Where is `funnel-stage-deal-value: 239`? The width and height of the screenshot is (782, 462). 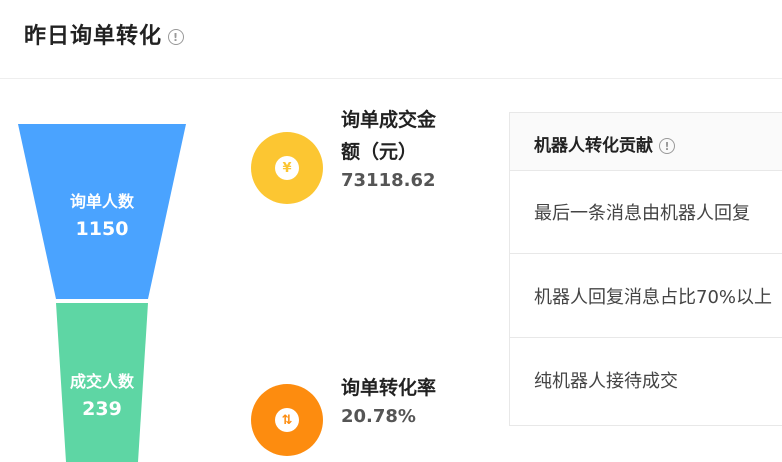
funnel-stage-deal-value: 239 is located at coordinates (102, 409).